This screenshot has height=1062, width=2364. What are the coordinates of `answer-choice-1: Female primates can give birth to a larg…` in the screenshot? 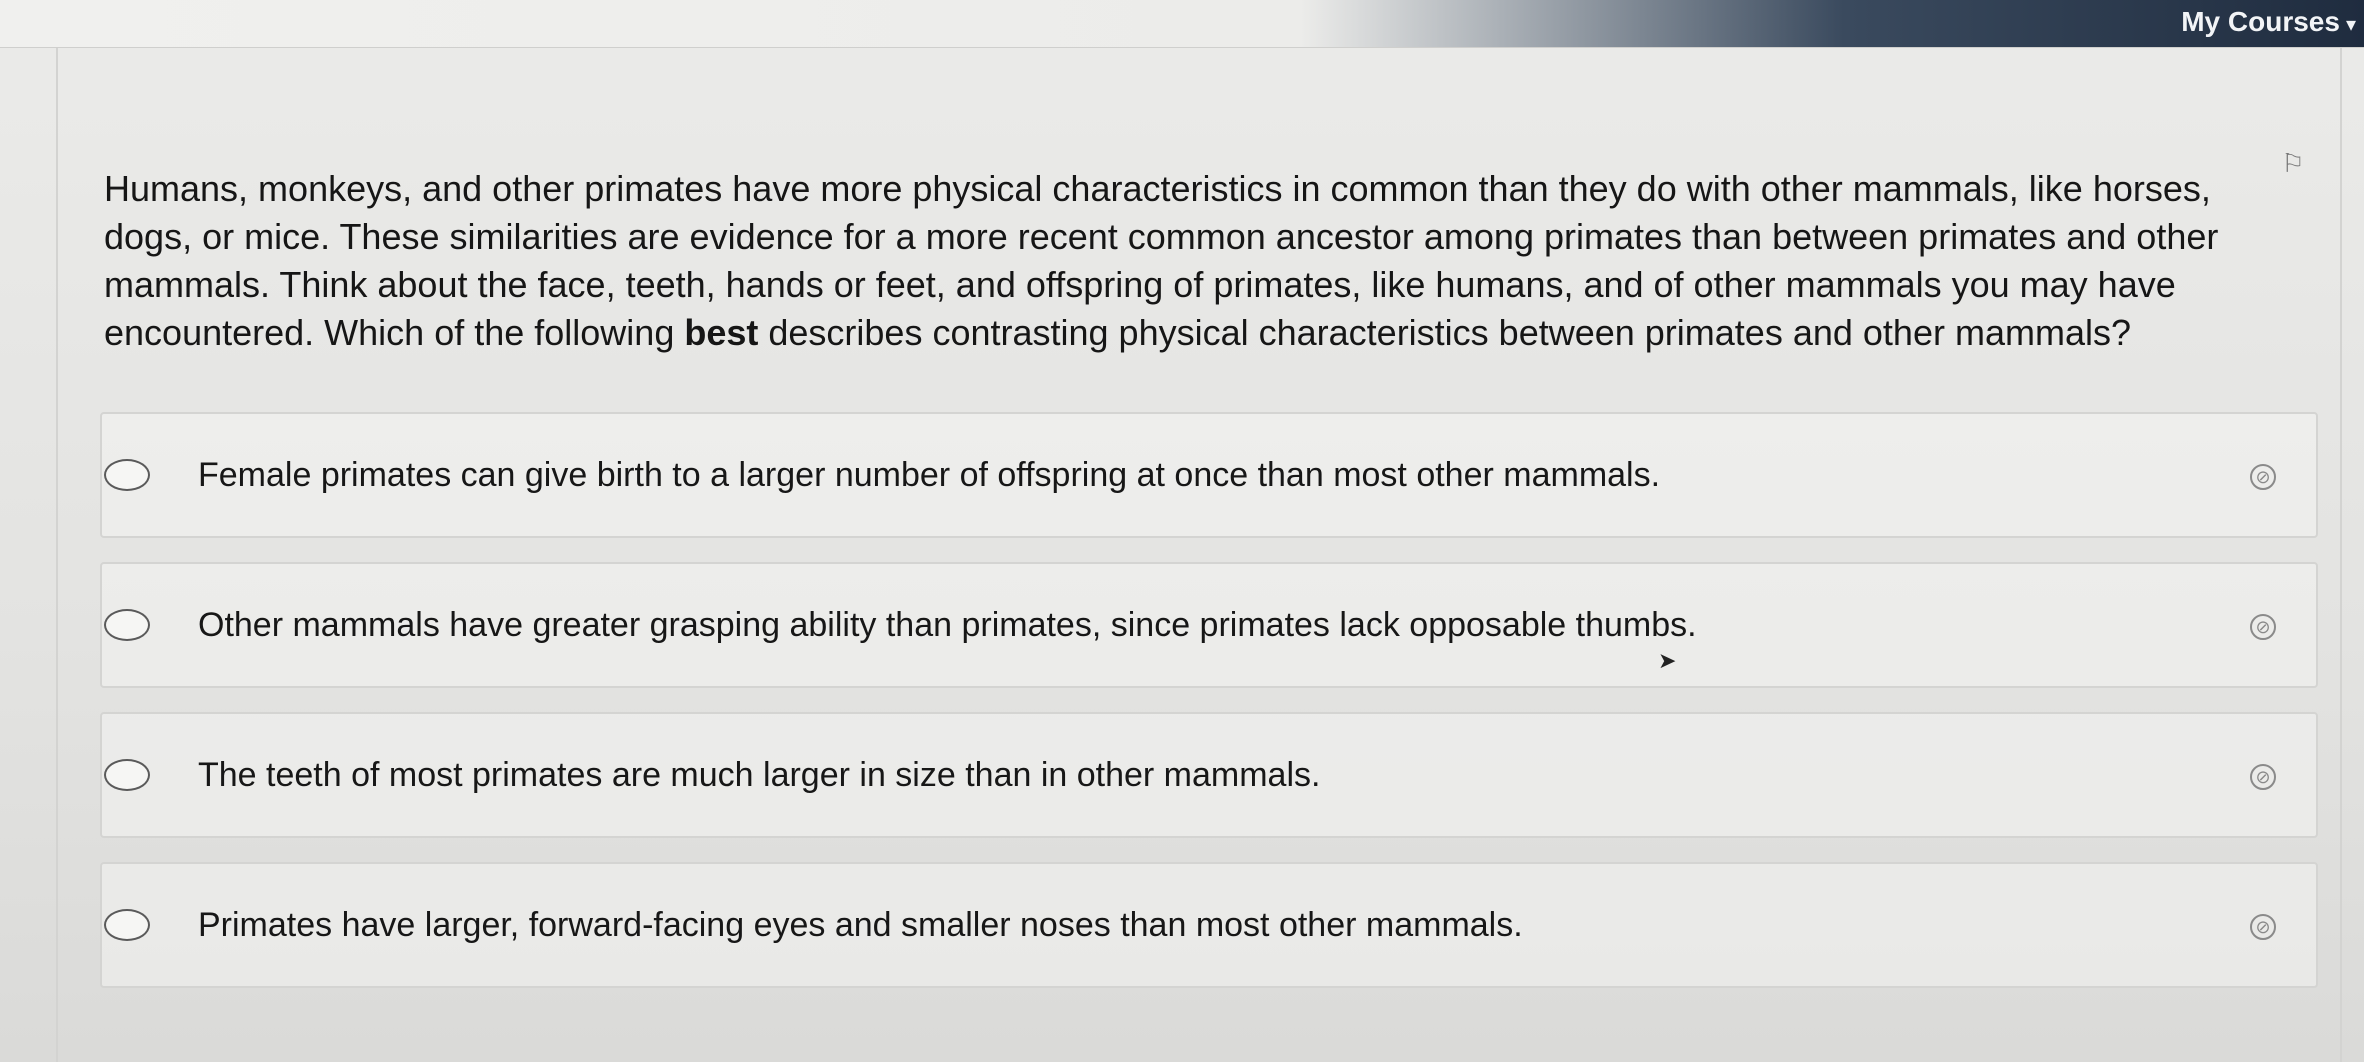 It's located at (1209, 475).